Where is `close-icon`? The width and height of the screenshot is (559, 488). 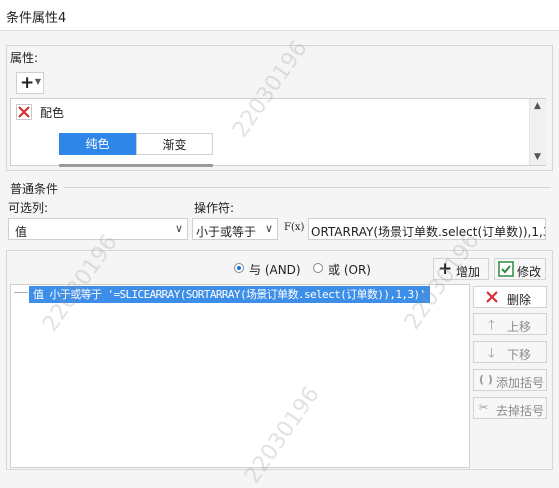 close-icon is located at coordinates (24, 112).